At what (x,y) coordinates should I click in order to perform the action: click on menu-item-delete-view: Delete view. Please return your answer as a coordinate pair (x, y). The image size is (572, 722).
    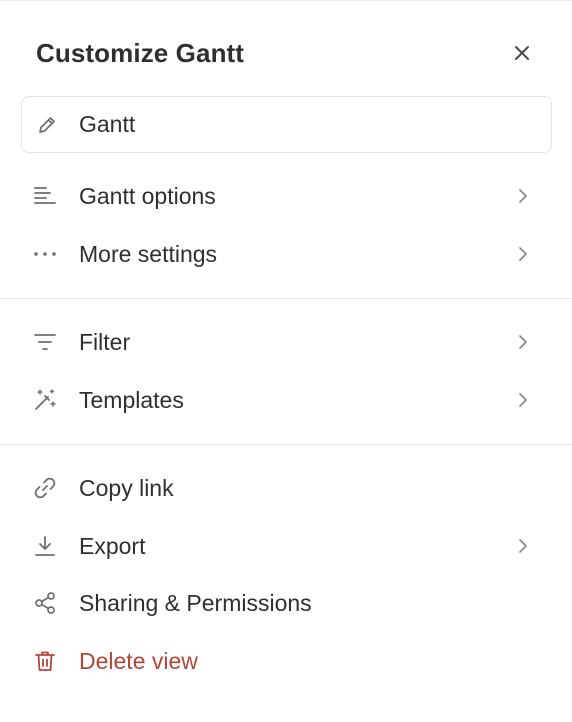
    Looking at the image, I should click on (286, 661).